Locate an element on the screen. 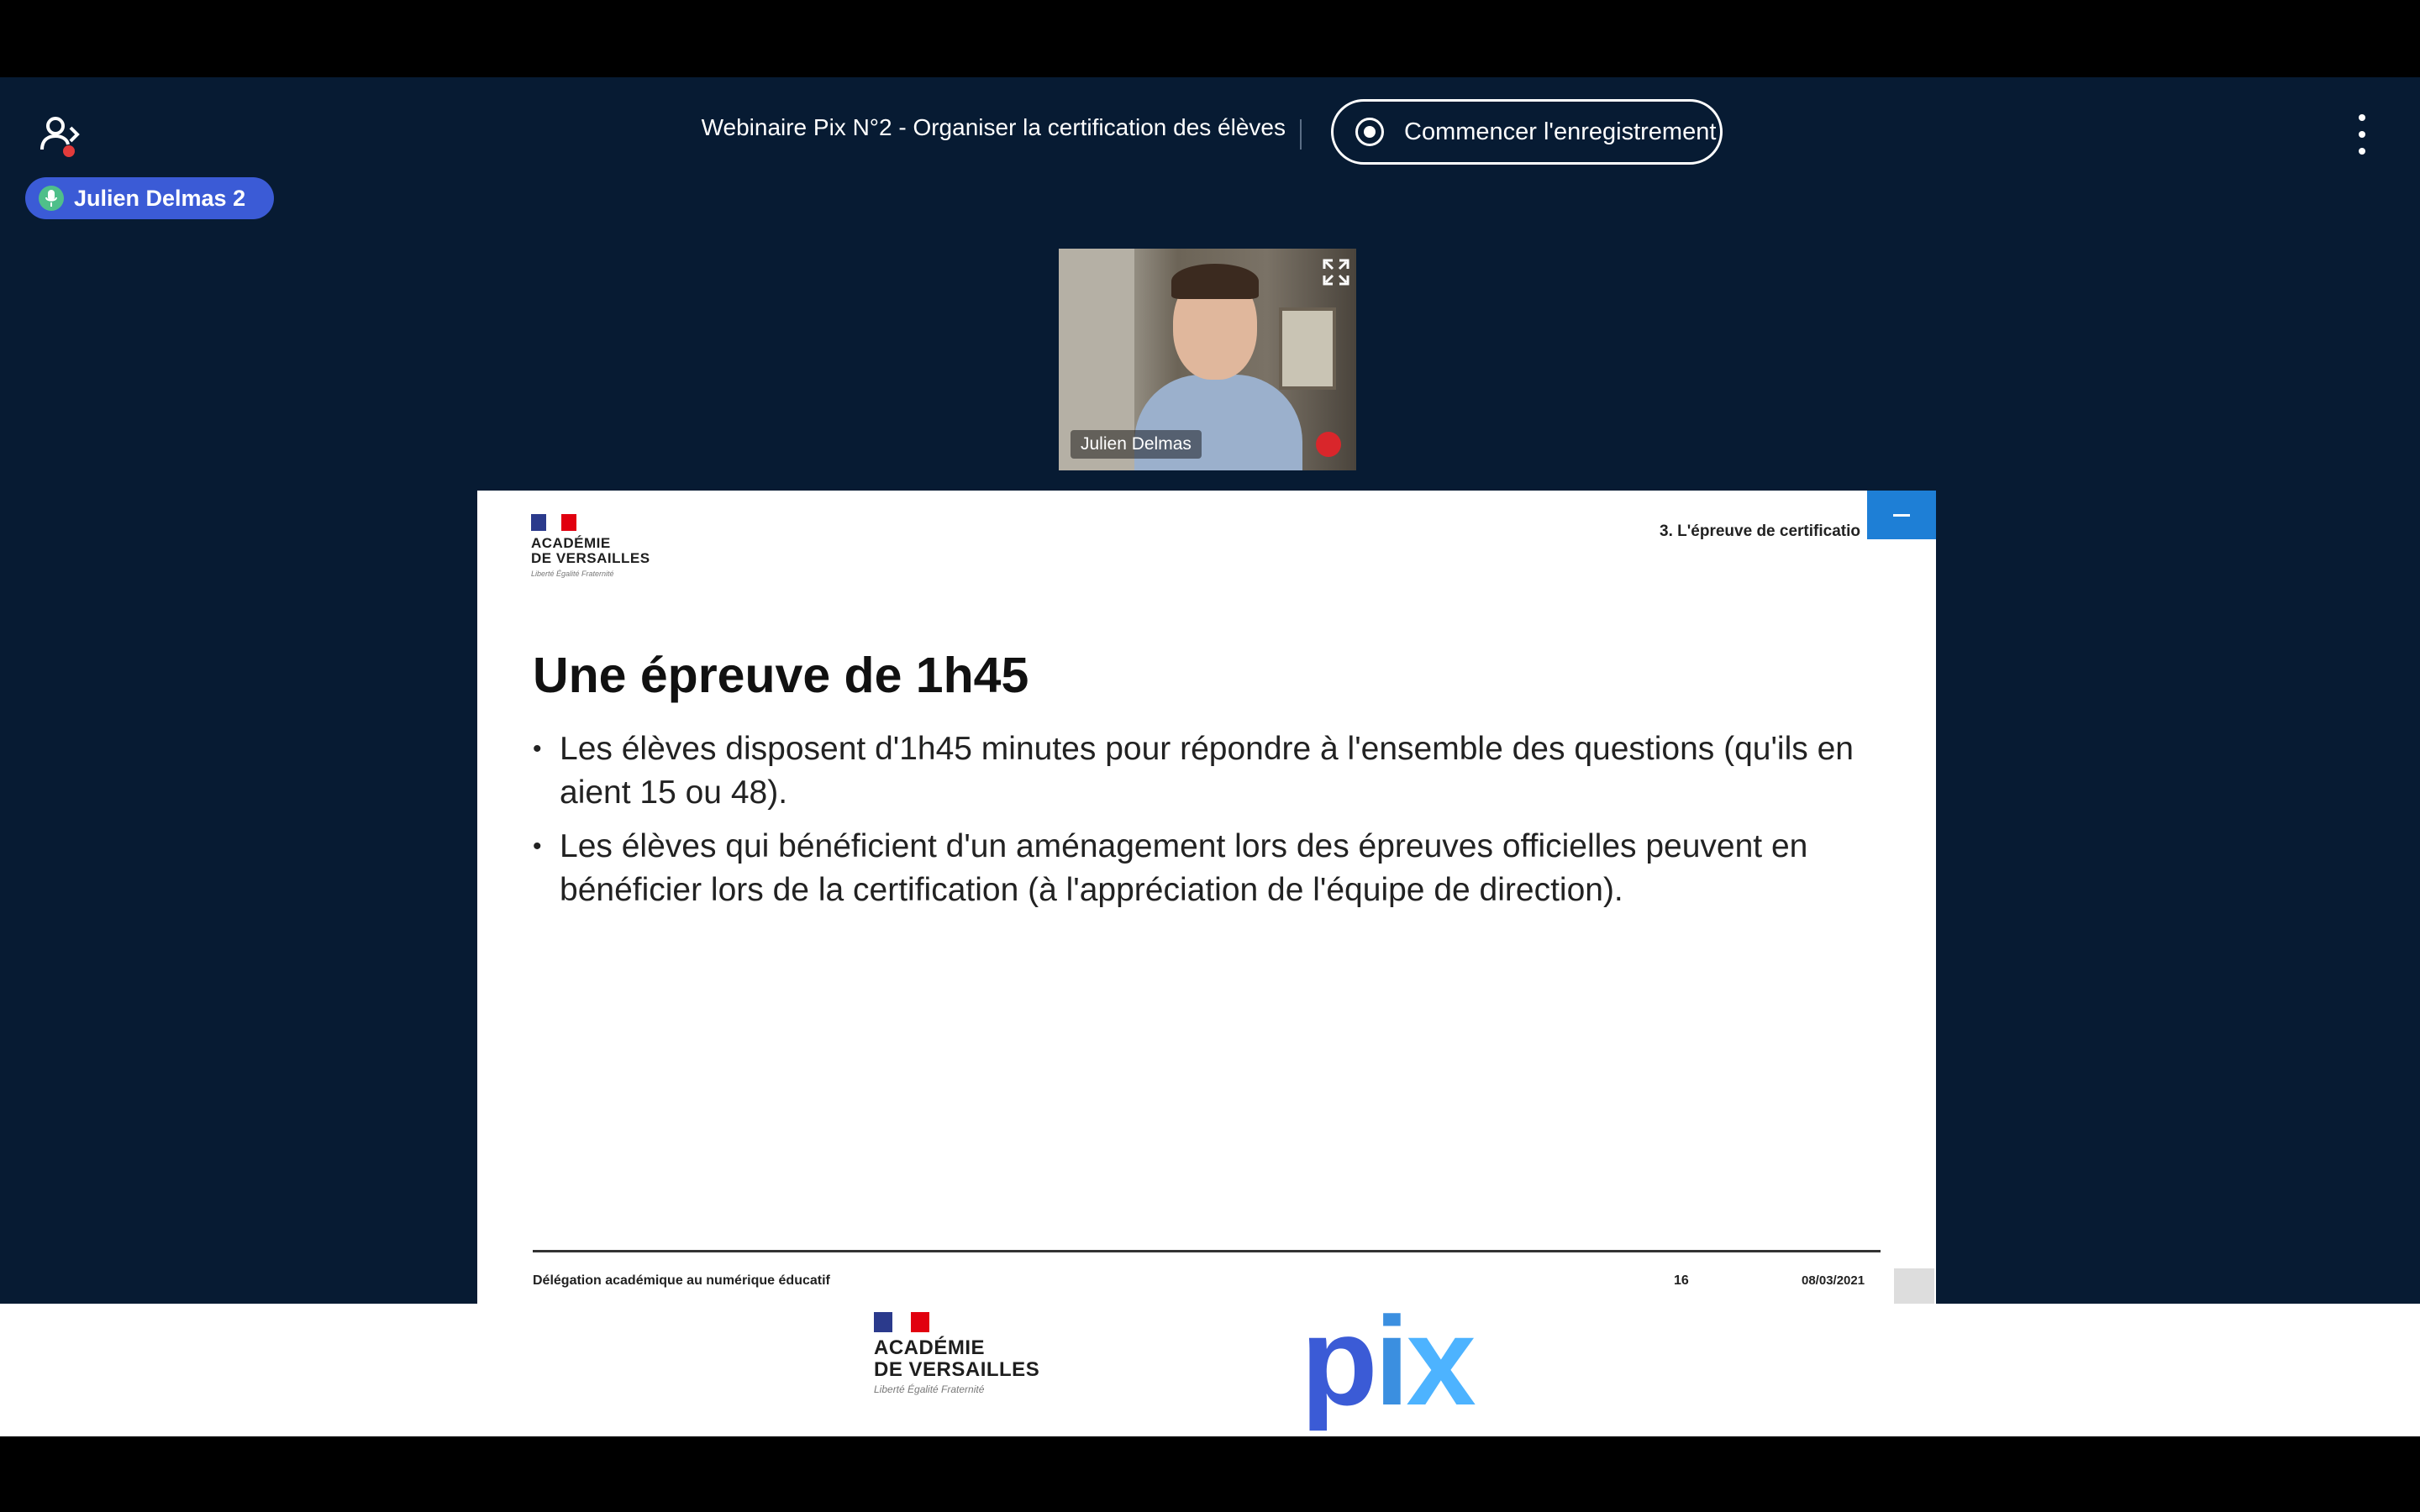  brand-line1: ACADÉMIE is located at coordinates (930, 1347).